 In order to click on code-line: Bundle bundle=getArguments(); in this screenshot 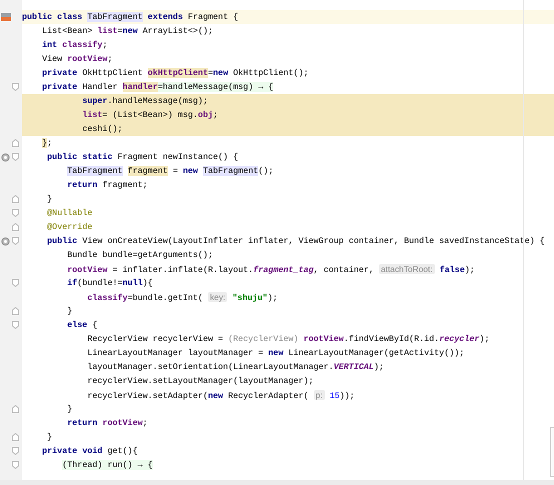, I will do `click(140, 255)`.